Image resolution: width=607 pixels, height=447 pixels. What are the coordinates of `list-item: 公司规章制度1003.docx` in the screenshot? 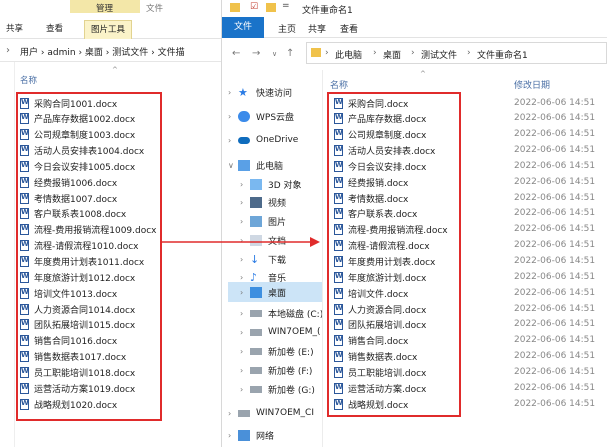 It's located at (77, 134).